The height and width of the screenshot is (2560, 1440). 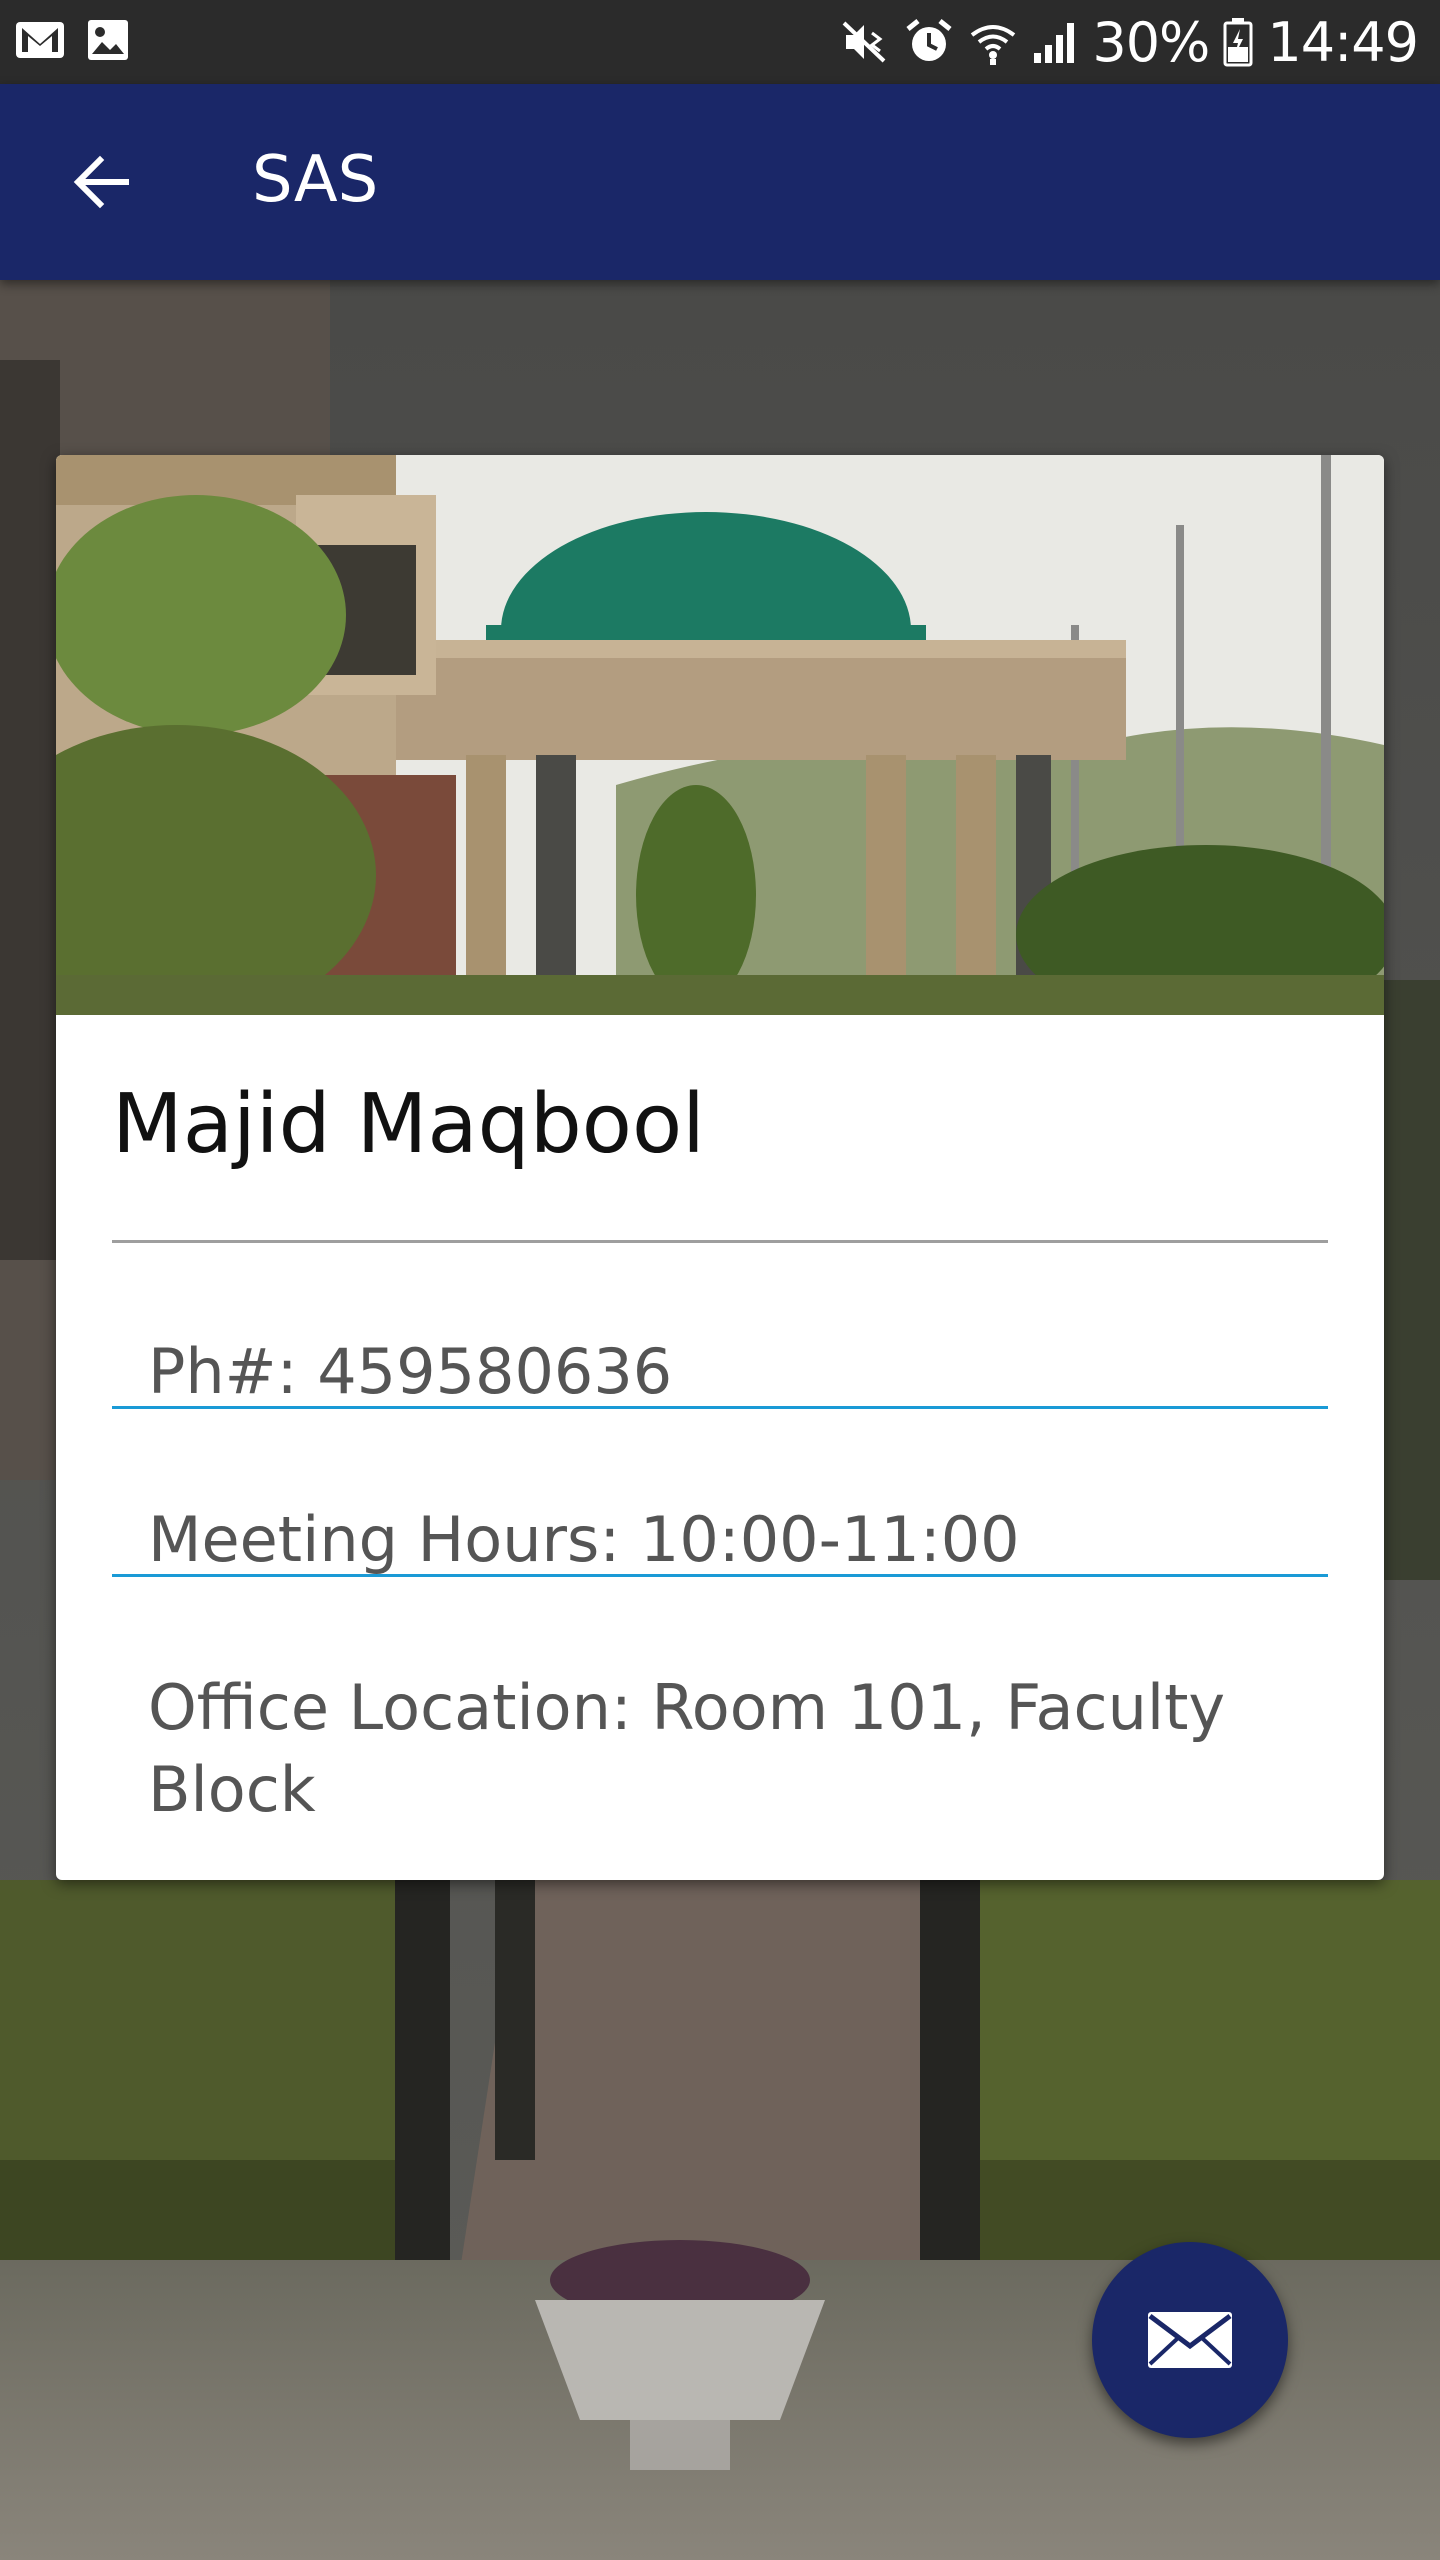 I want to click on clock: 14:49, so click(x=1343, y=42).